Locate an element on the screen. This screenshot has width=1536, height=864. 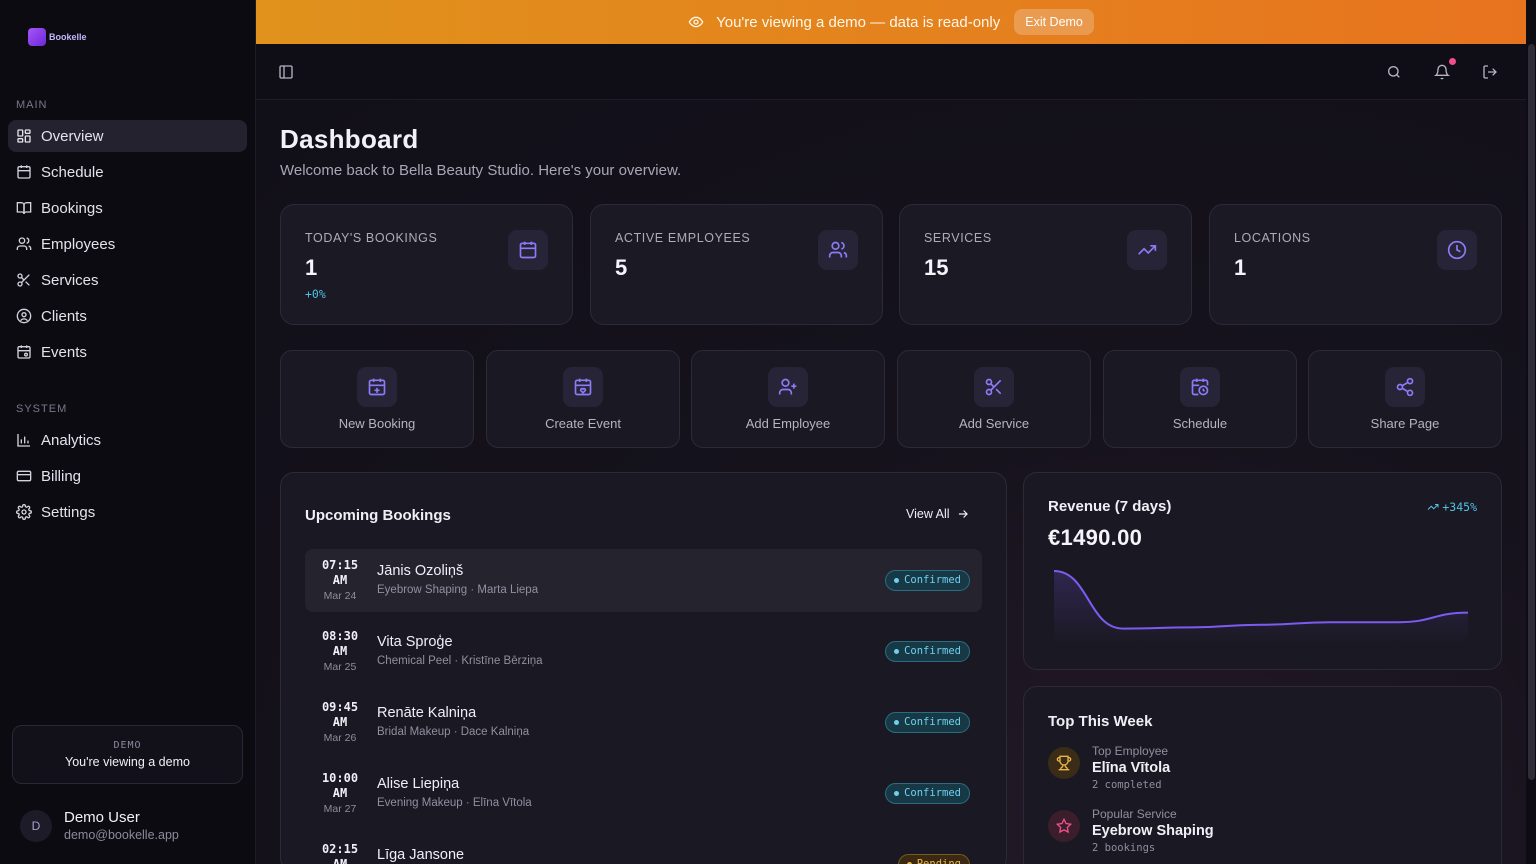
booking-time: 02:15 AM is located at coordinates (340, 853).